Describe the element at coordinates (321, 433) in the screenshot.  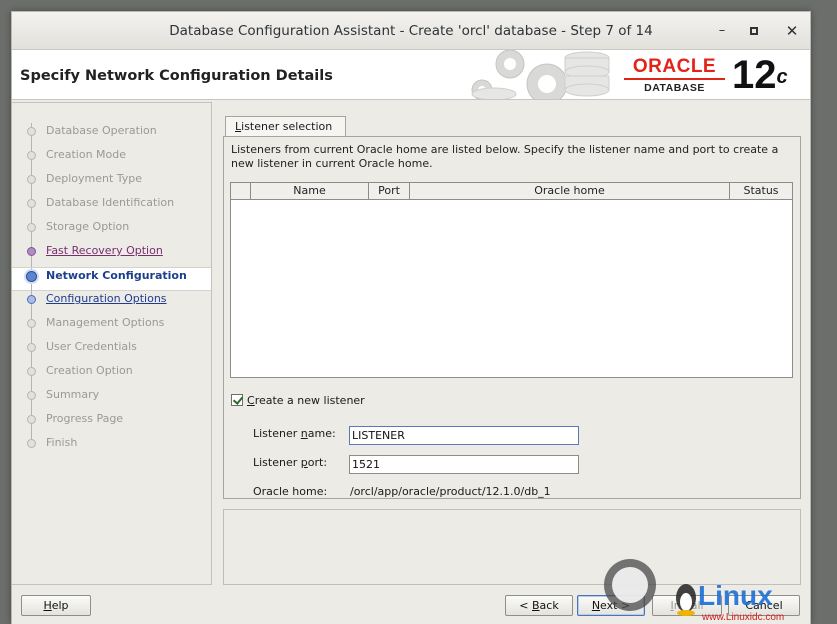
I see `label-part: ame:` at that location.